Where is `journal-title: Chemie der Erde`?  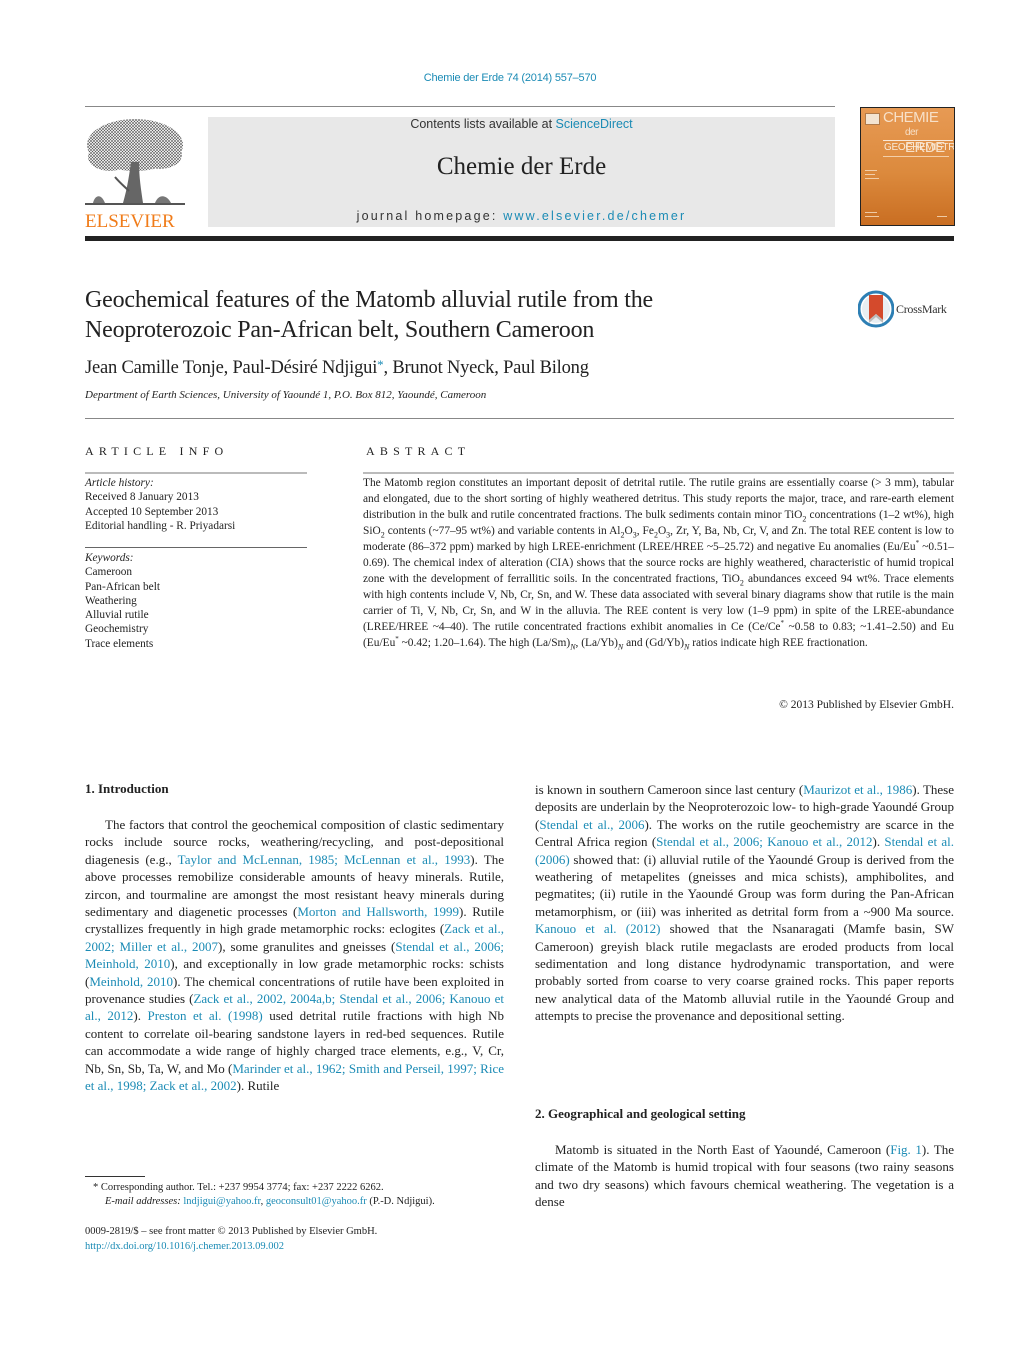
journal-title: Chemie der Erde is located at coordinates (521, 166).